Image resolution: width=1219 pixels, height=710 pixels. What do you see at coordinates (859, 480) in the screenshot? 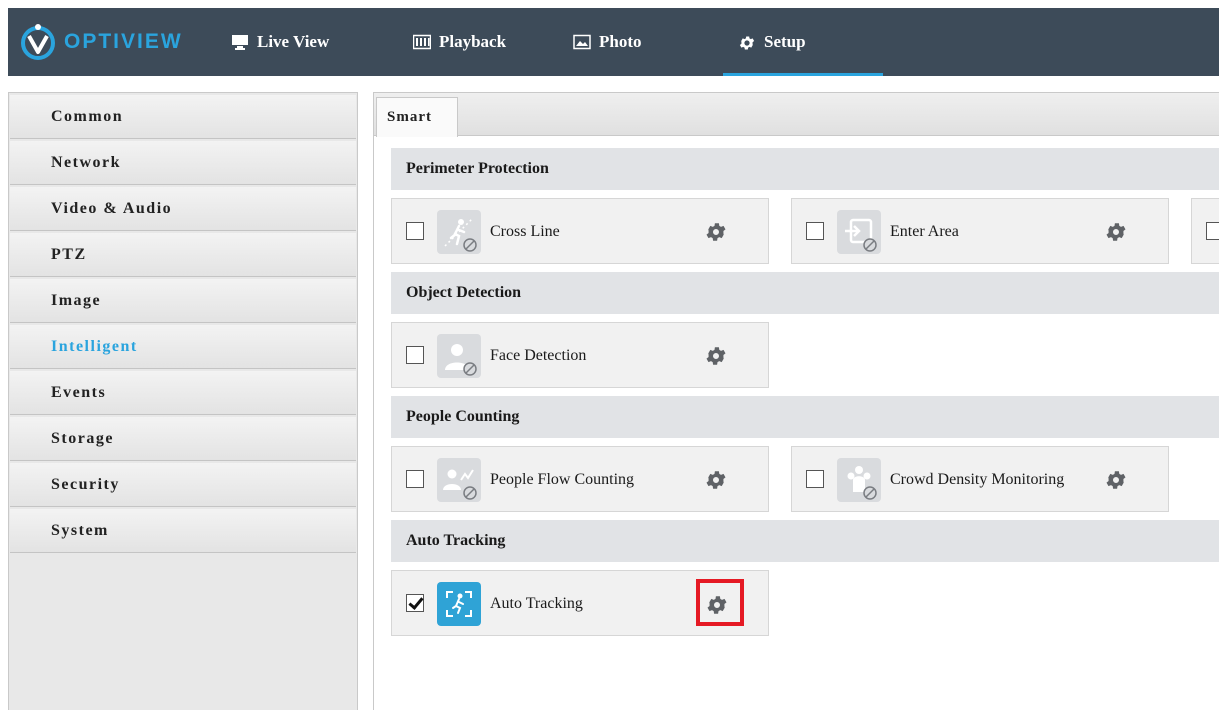
I see `crowd-density-icon` at bounding box center [859, 480].